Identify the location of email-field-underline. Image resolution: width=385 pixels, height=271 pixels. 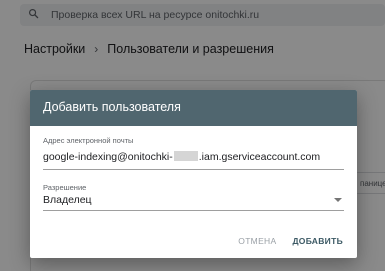
(193, 169).